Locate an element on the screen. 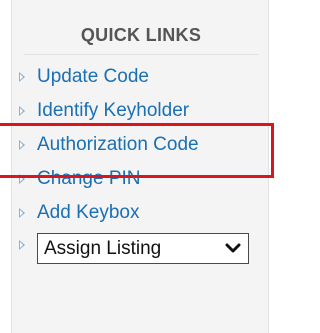  quick-link-label: Change PIN is located at coordinates (89, 178).